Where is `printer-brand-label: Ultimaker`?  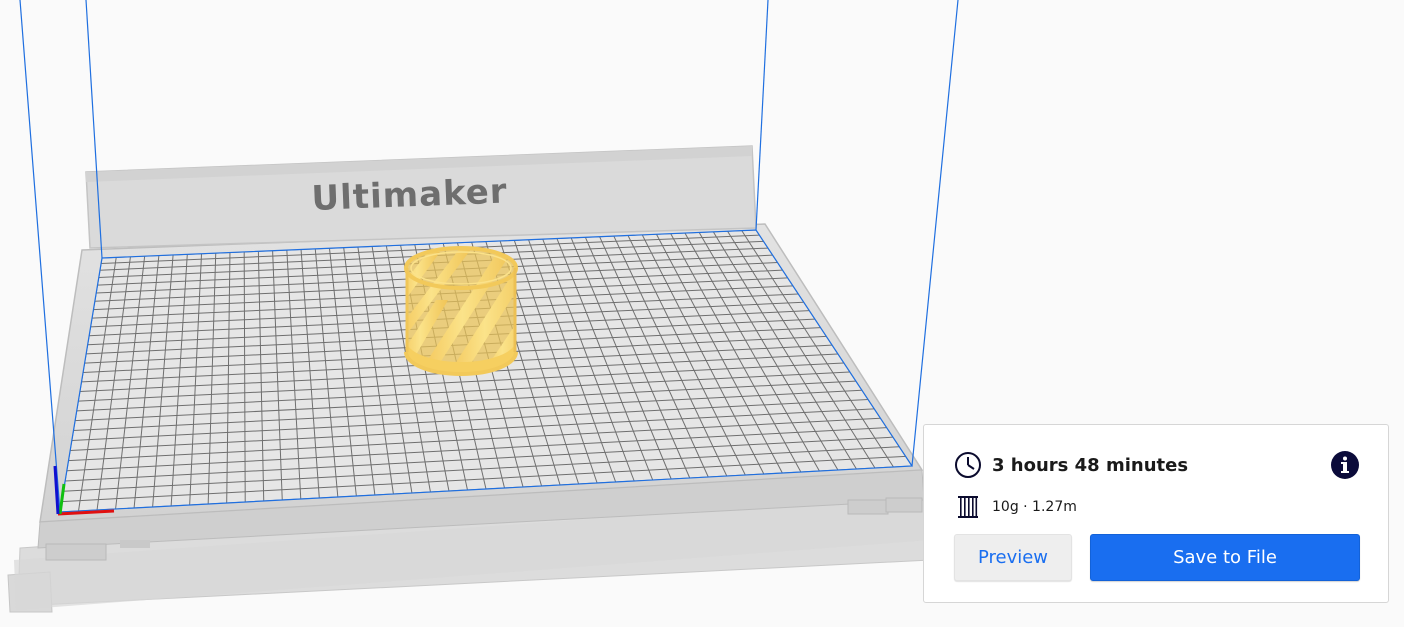
printer-brand-label: Ultimaker is located at coordinates (409, 194).